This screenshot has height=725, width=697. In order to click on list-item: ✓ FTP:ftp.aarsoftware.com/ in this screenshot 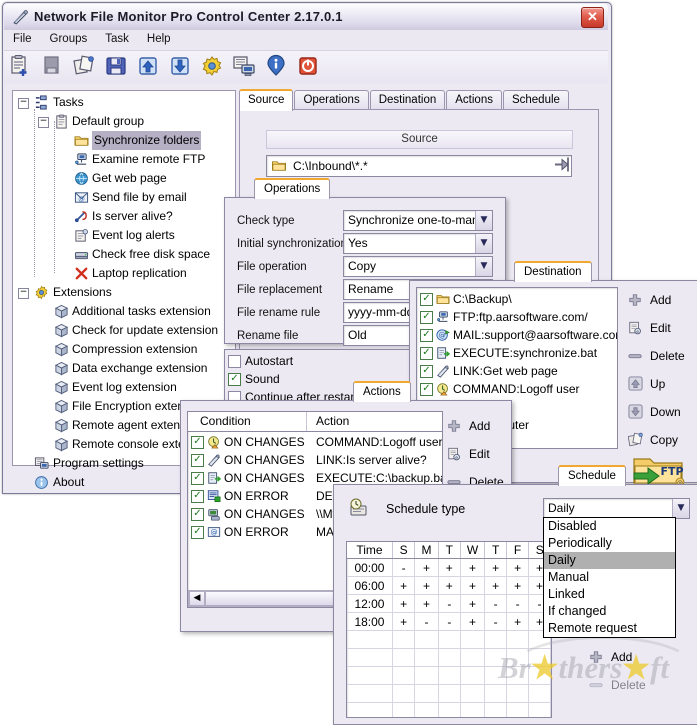, I will do `click(517, 317)`.